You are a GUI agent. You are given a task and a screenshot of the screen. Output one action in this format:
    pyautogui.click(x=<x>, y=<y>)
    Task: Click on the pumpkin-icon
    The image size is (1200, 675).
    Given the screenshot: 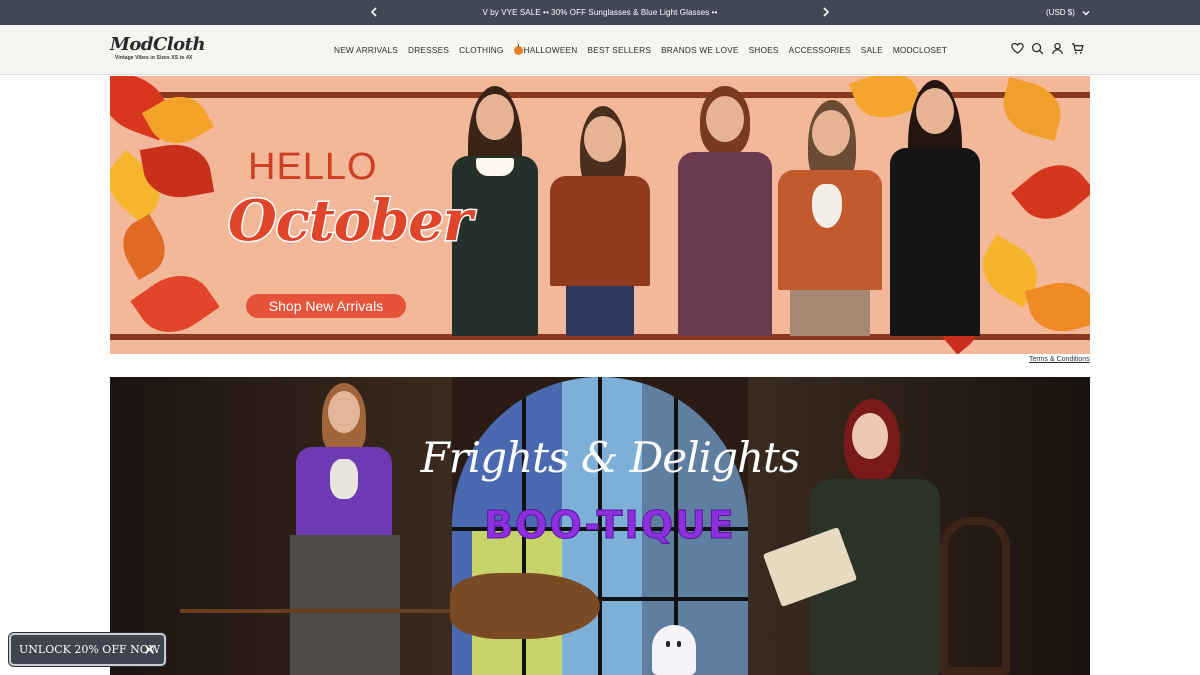 What is the action you would take?
    pyautogui.click(x=518, y=49)
    